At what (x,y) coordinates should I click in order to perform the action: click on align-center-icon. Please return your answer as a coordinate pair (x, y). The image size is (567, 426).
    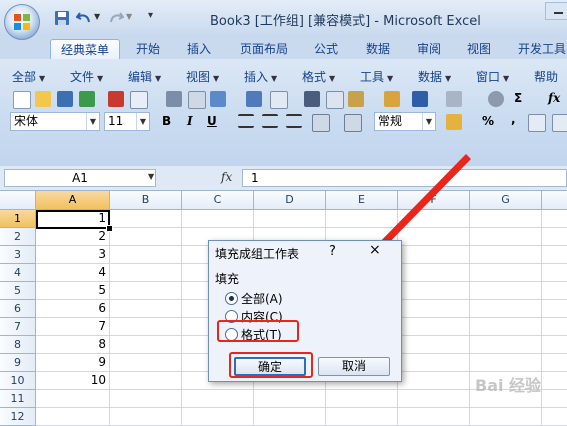
    Looking at the image, I should click on (270, 121).